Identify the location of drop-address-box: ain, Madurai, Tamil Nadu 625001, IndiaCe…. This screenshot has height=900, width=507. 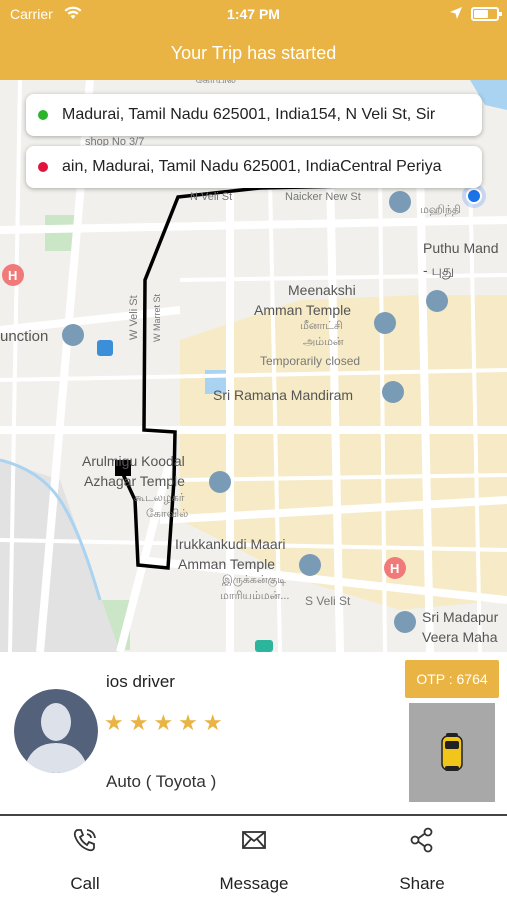
(254, 167).